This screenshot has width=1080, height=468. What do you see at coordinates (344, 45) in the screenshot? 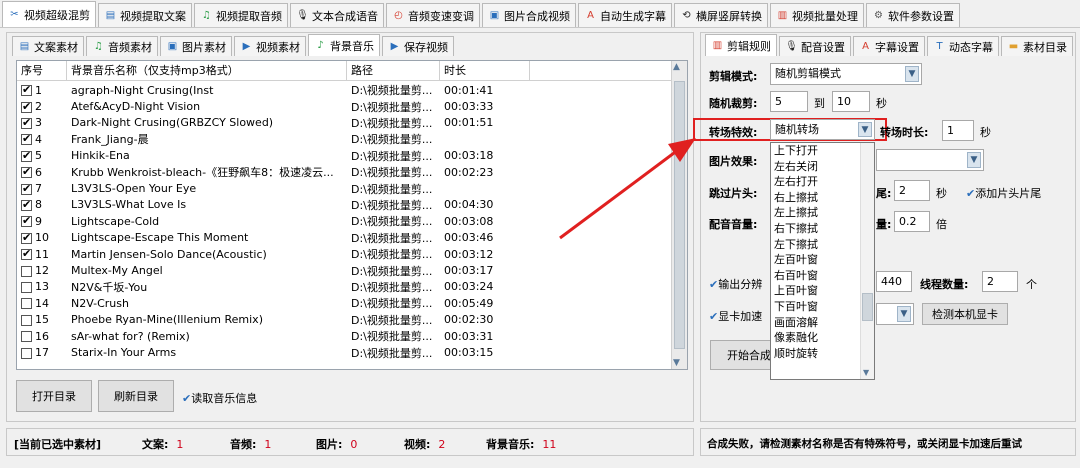
I see `material-tab-5: ♪ 背景音乐` at bounding box center [344, 45].